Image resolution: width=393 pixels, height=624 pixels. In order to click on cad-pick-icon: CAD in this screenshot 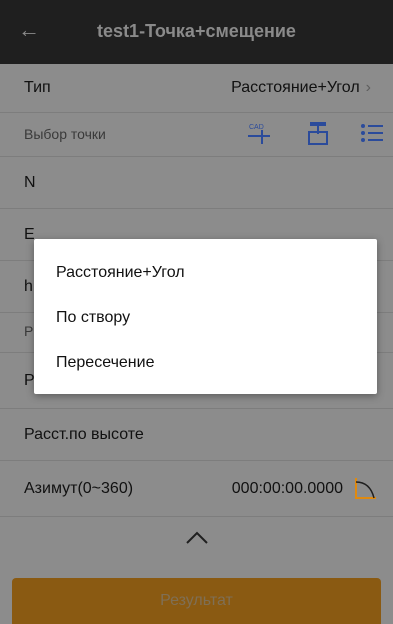, I will do `click(259, 135)`.